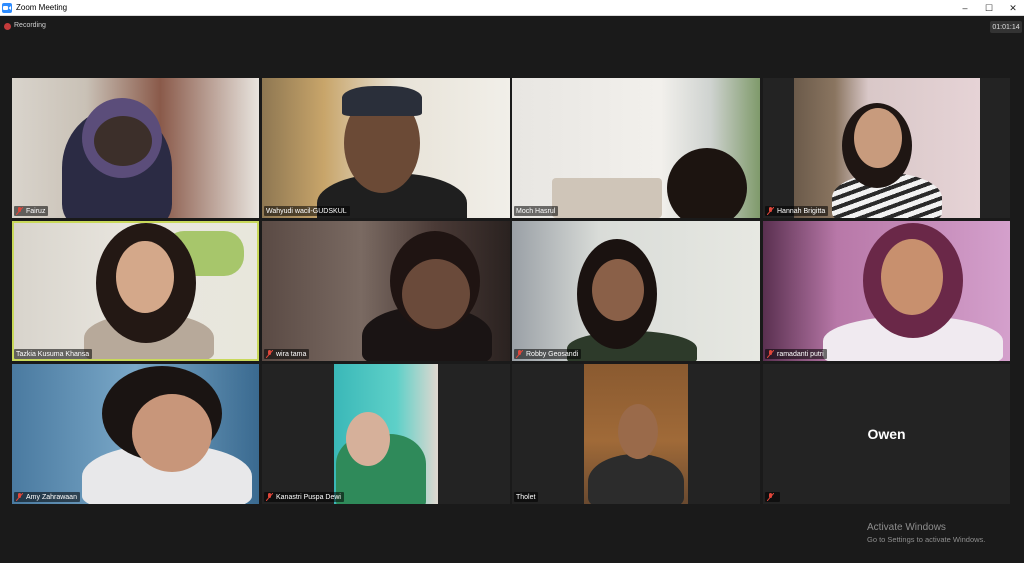 This screenshot has width=1024, height=563. Describe the element at coordinates (1006, 27) in the screenshot. I see `meeting-timer: 01:01:14` at that location.